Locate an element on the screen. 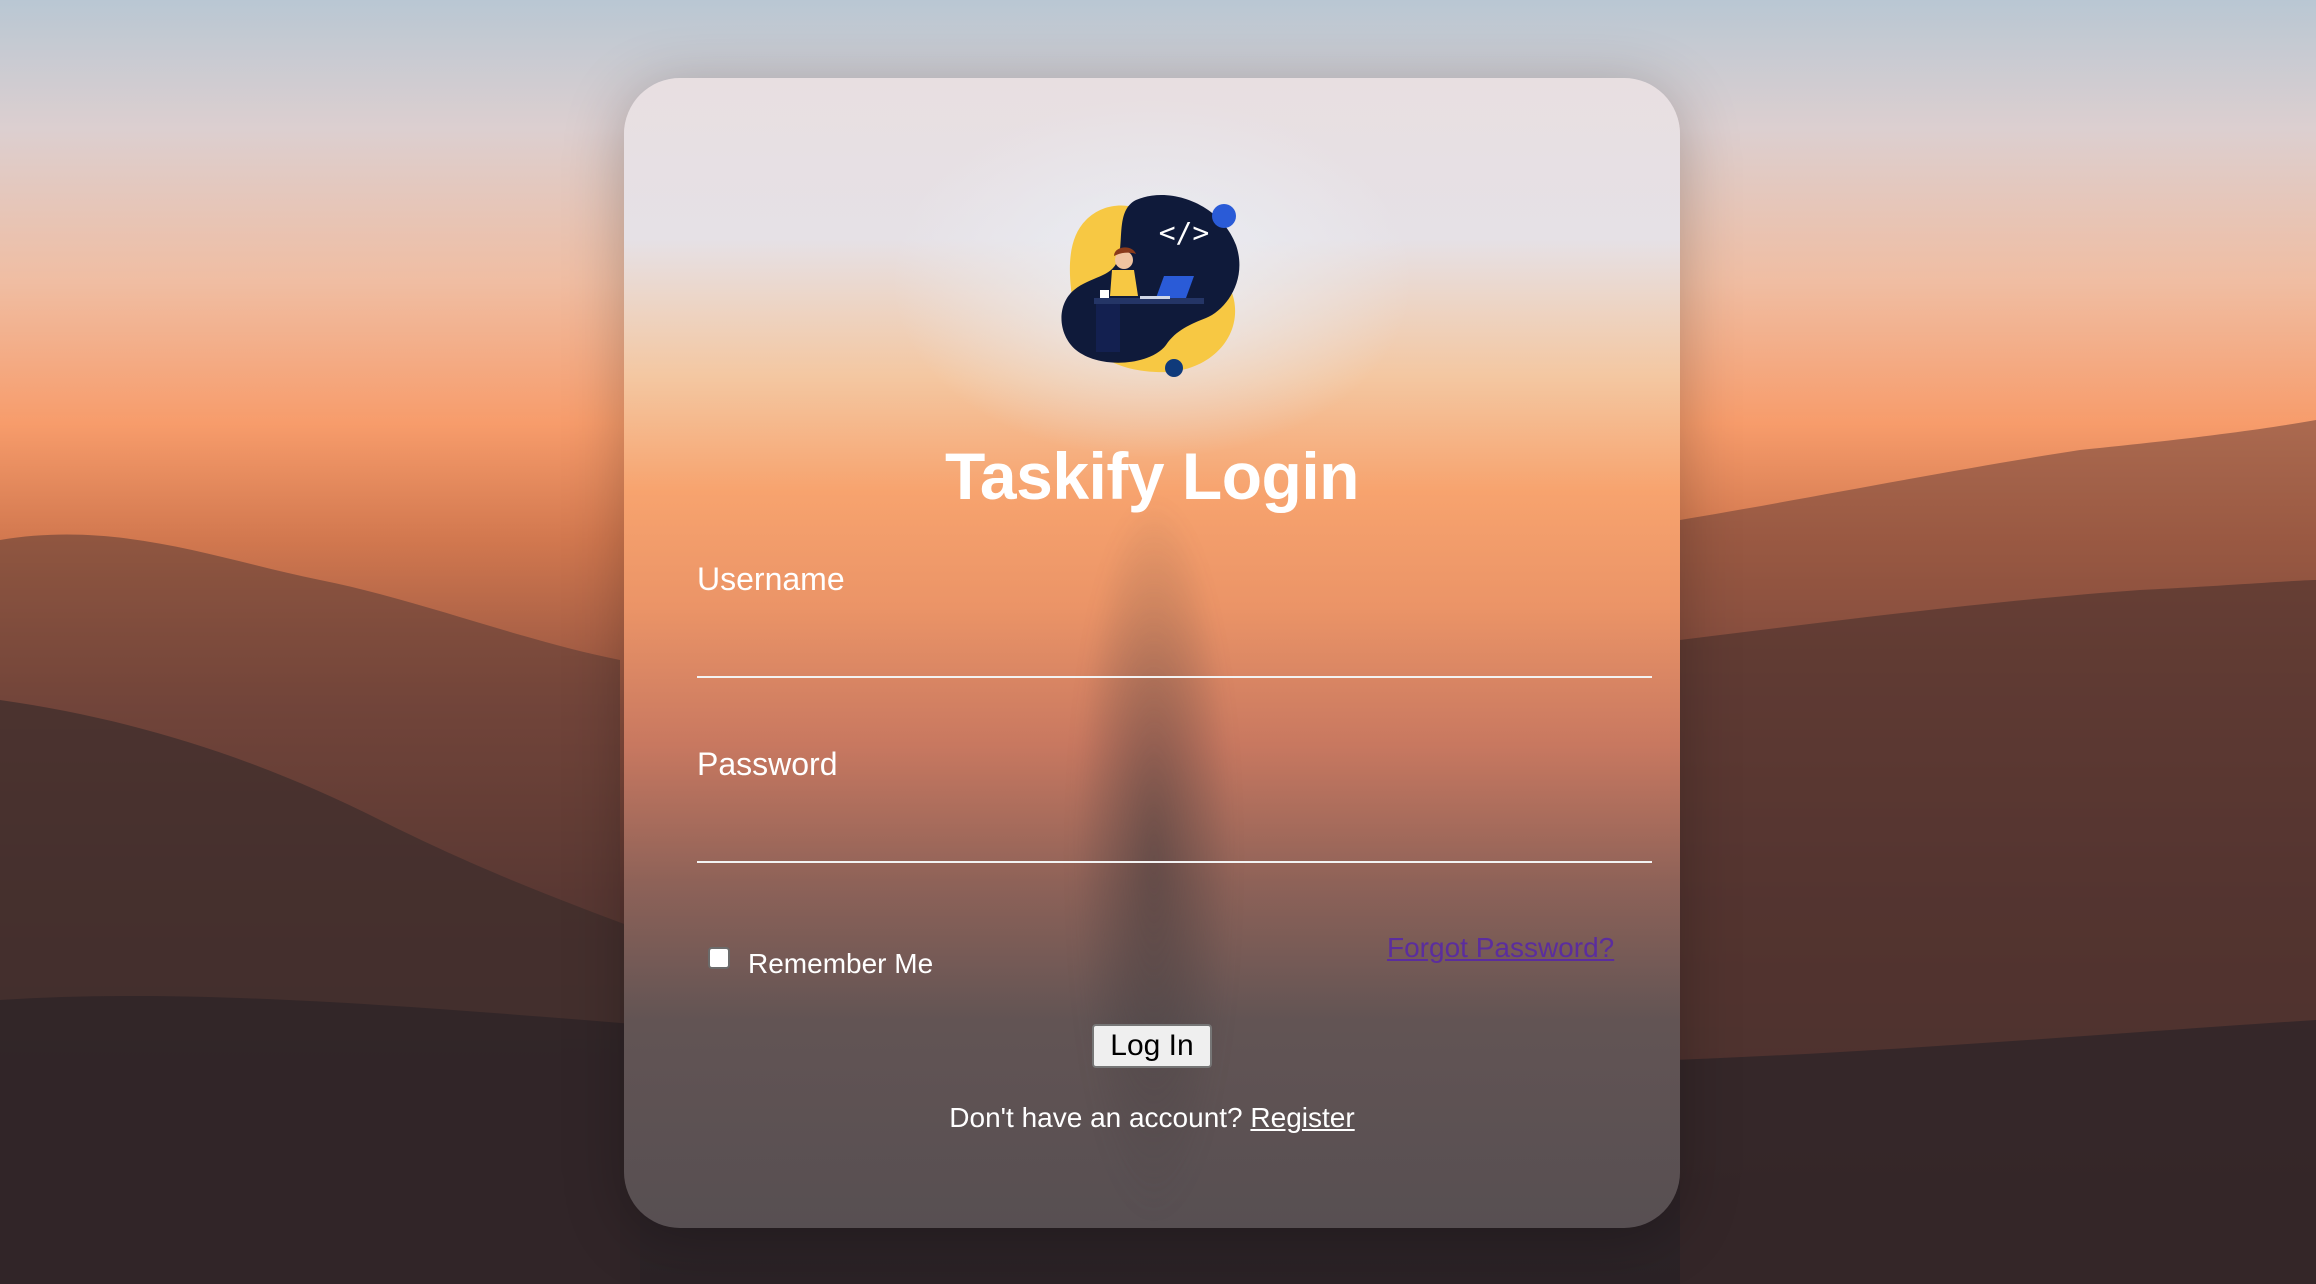  password-input is located at coordinates (1174, 830).